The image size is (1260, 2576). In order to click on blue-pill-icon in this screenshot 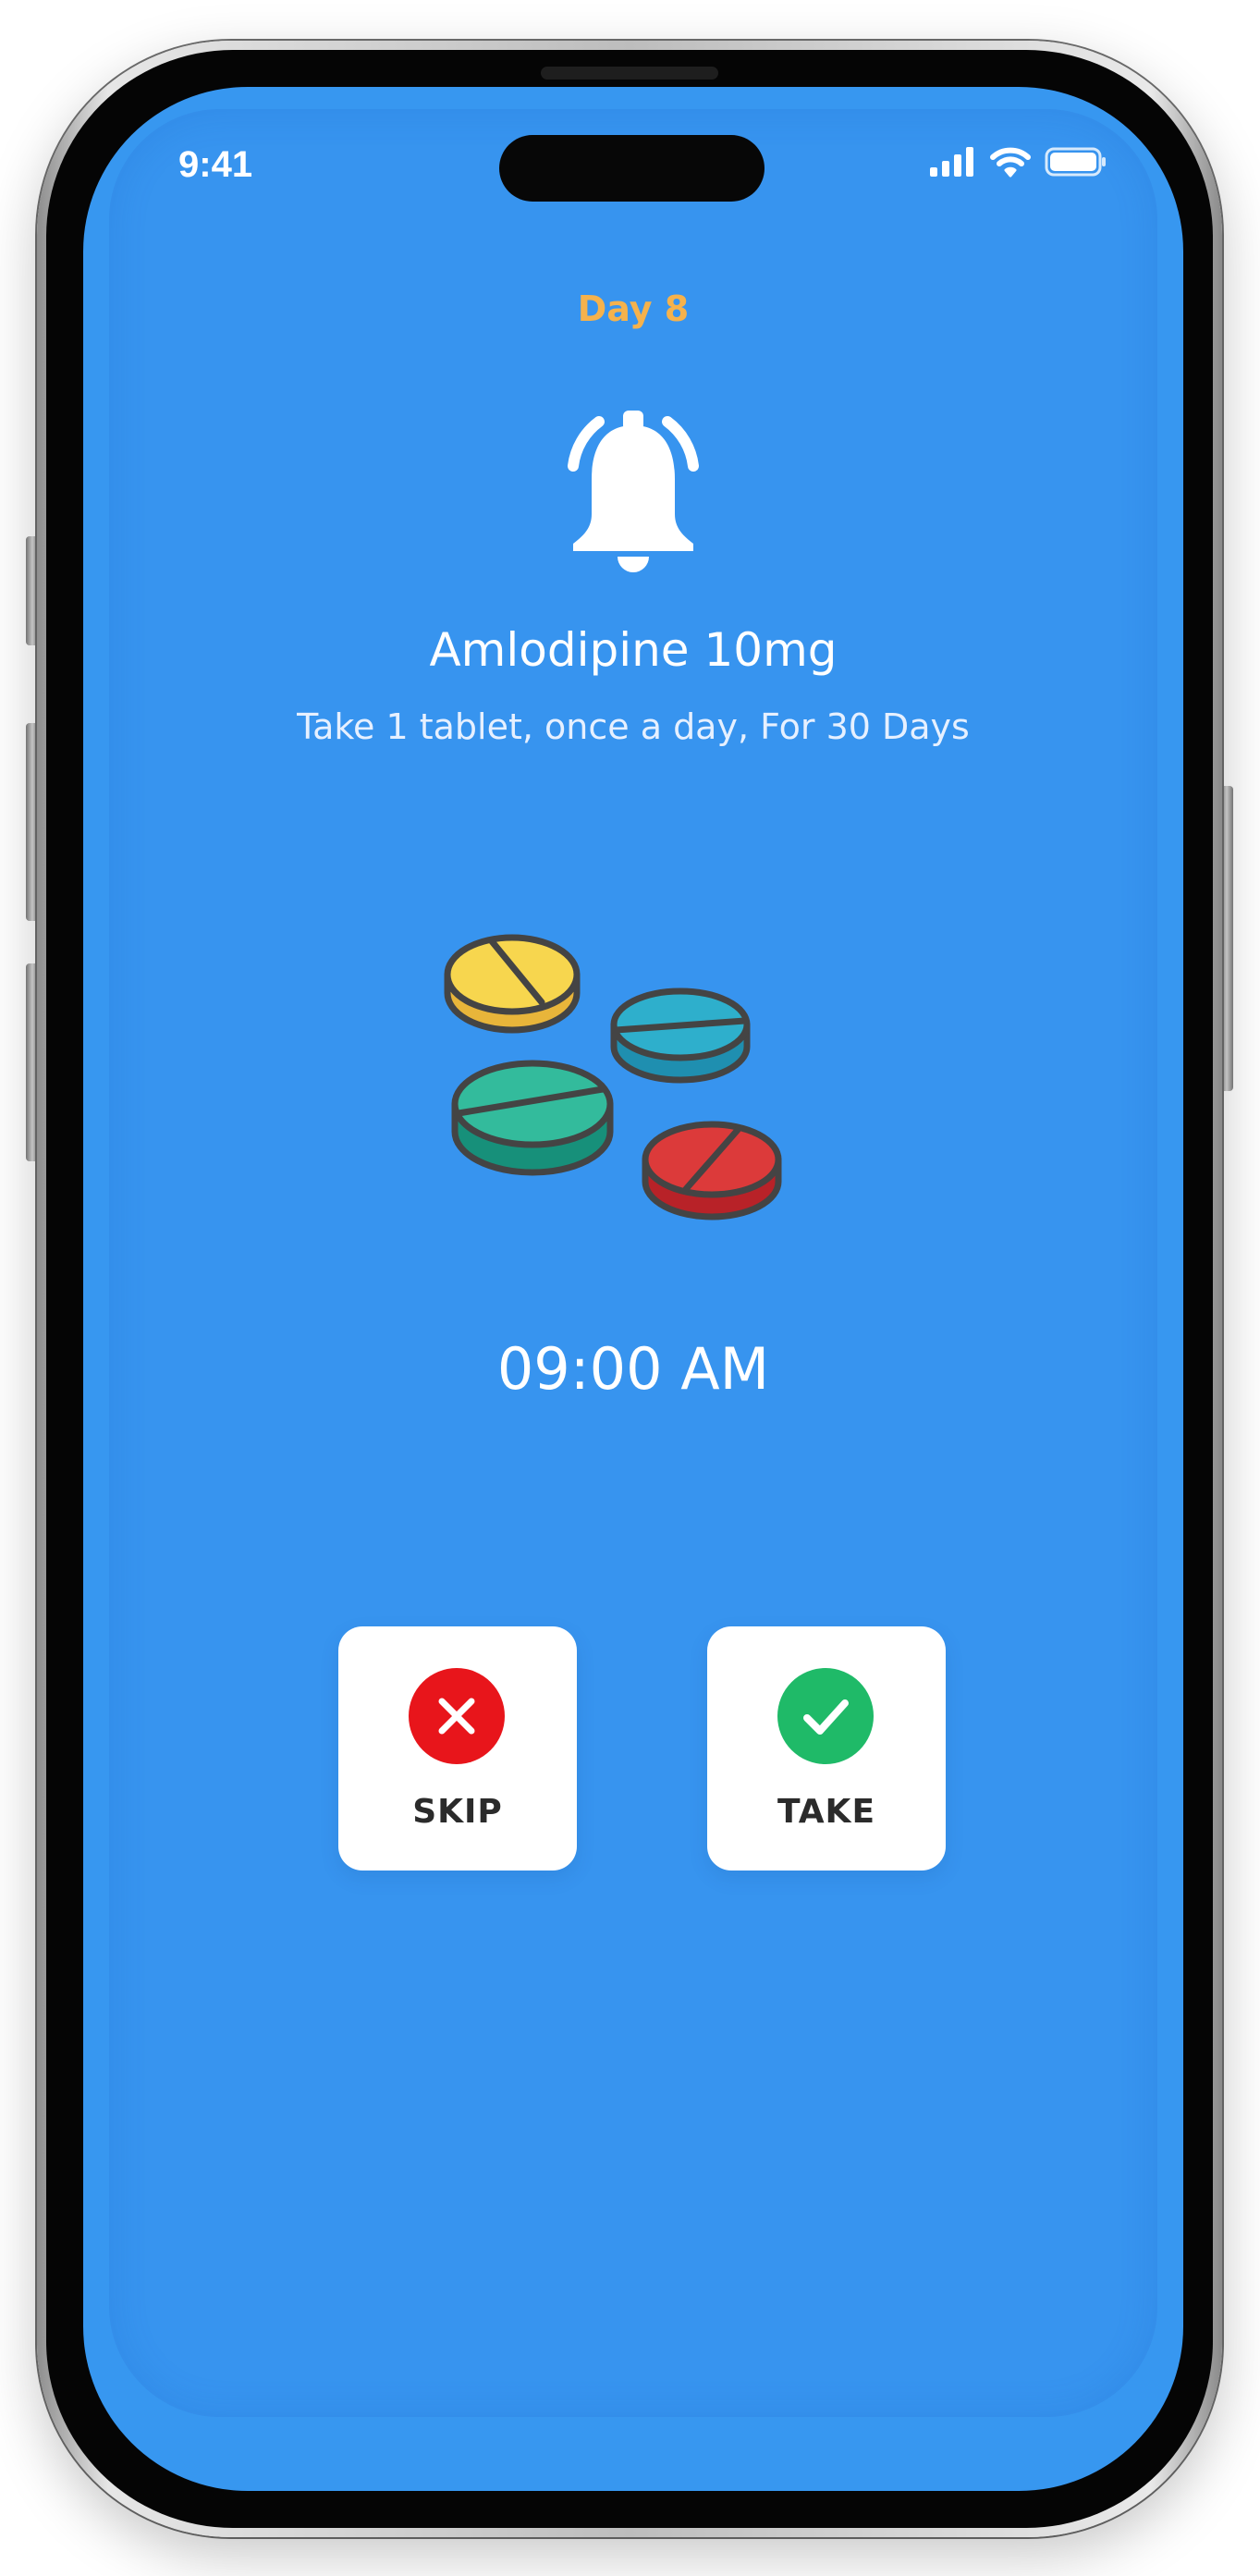, I will do `click(680, 1035)`.